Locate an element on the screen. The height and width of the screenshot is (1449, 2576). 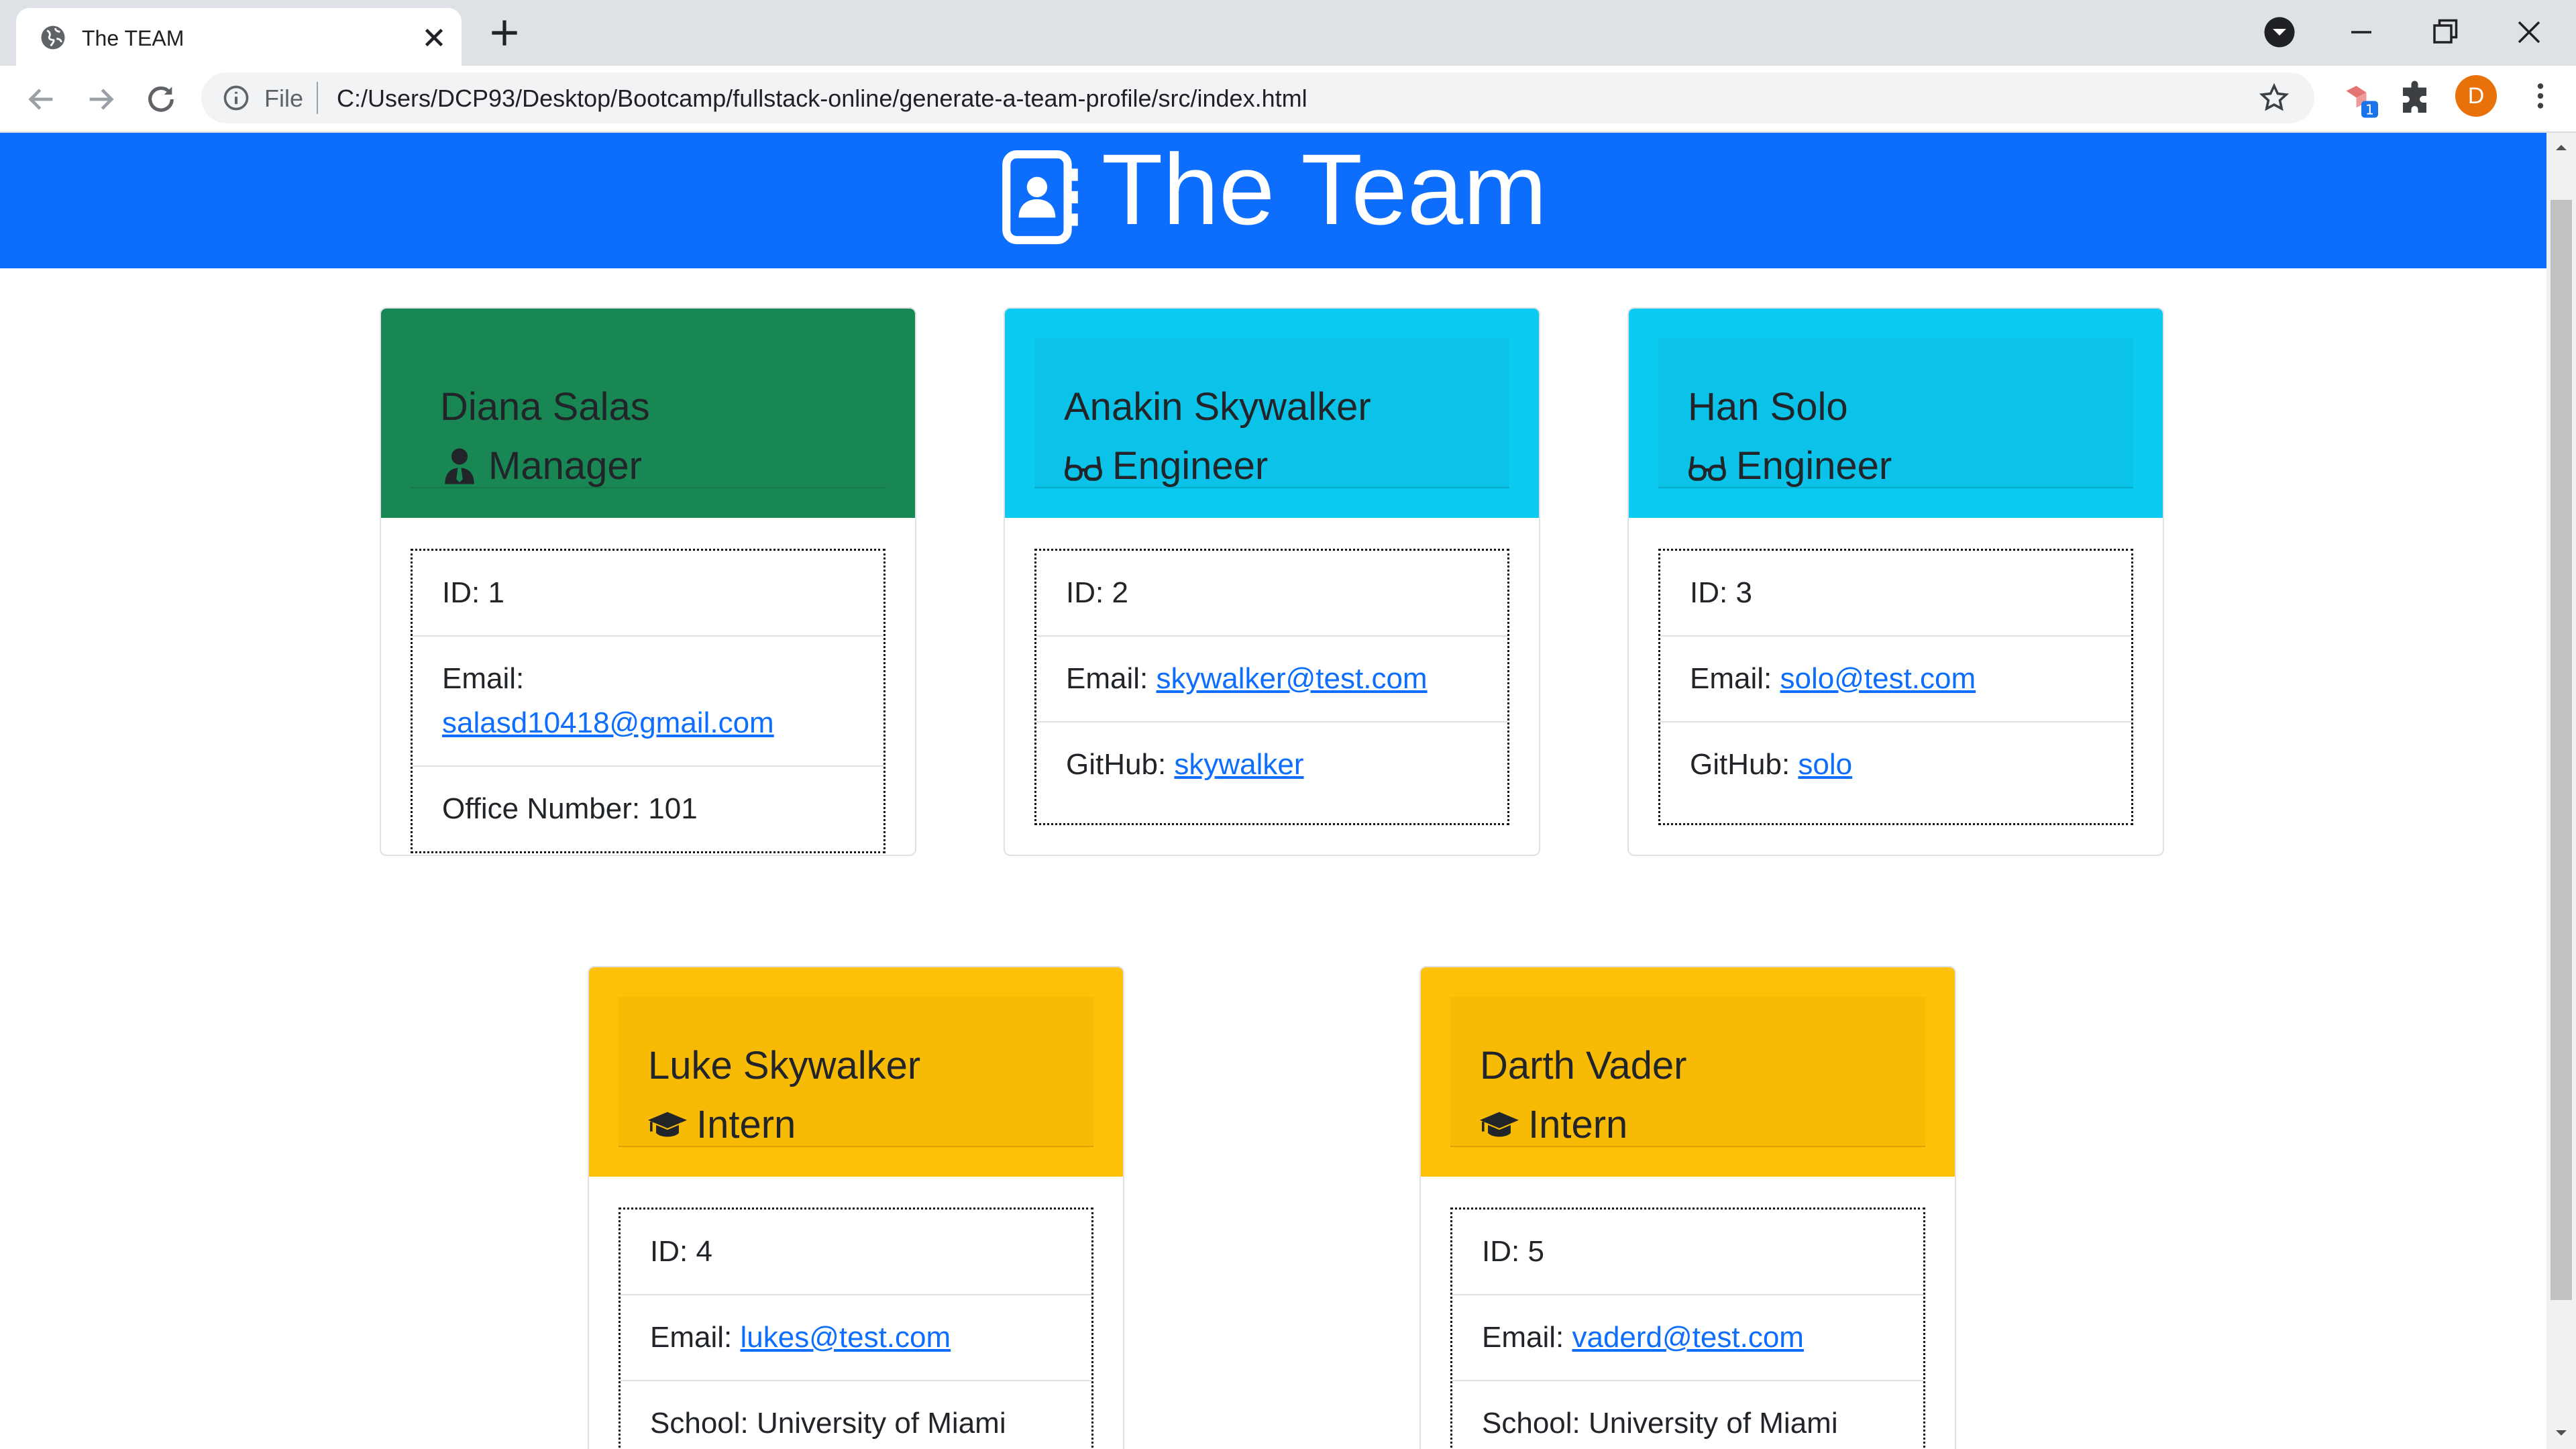
employee-name: Han Solo is located at coordinates (1768, 407).